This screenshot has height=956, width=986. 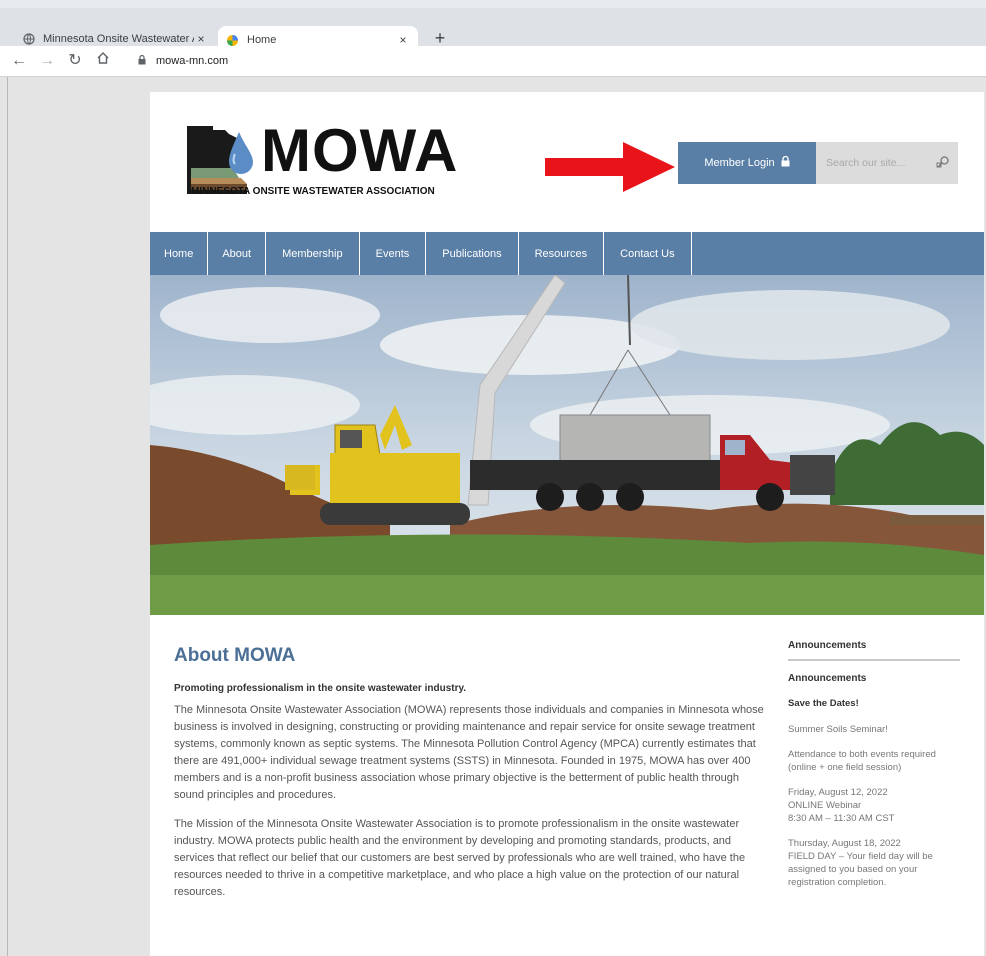 I want to click on nav-item-home: Home, so click(x=179, y=253).